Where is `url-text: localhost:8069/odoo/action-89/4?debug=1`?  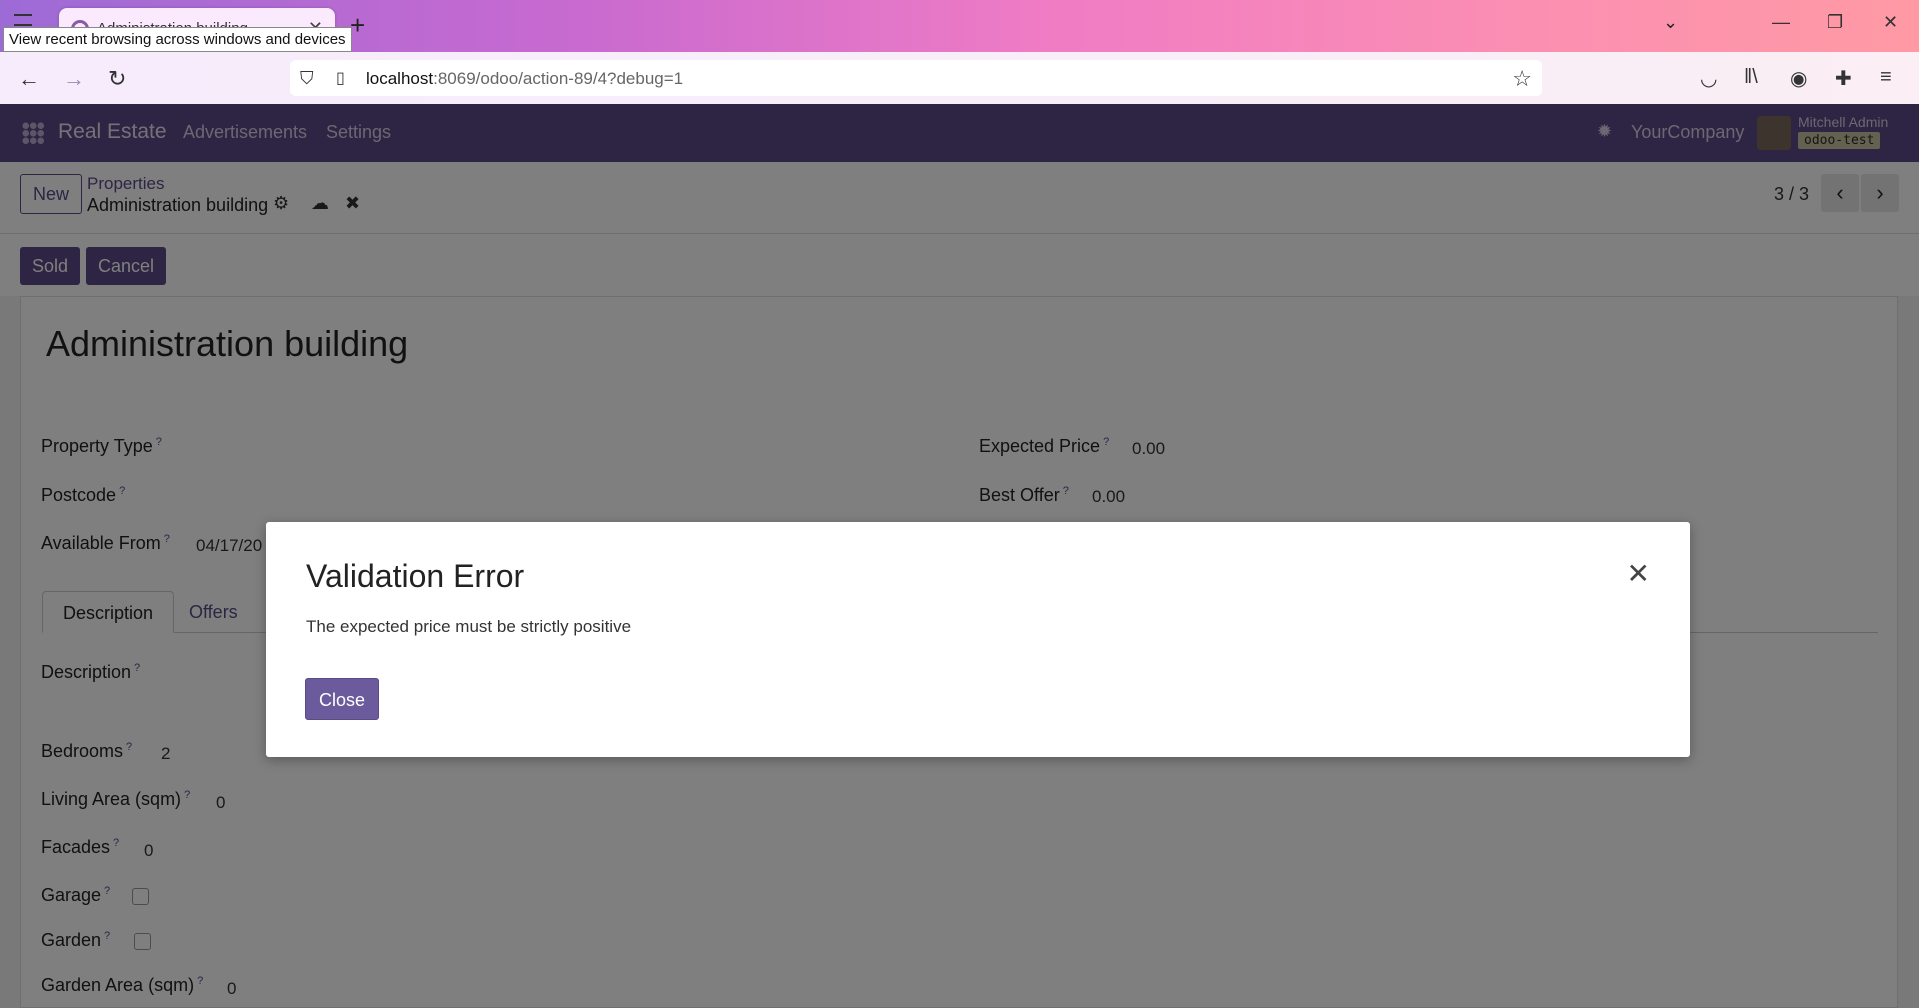 url-text: localhost:8069/odoo/action-89/4?debug=1 is located at coordinates (524, 79).